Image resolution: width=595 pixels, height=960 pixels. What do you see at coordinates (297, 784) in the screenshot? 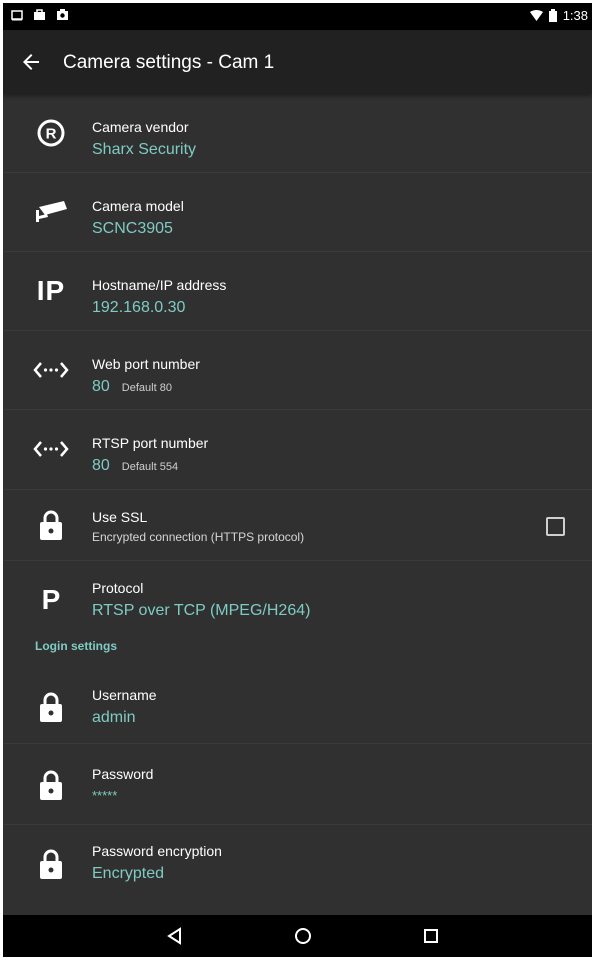
I see `setting-password: Password *****` at bounding box center [297, 784].